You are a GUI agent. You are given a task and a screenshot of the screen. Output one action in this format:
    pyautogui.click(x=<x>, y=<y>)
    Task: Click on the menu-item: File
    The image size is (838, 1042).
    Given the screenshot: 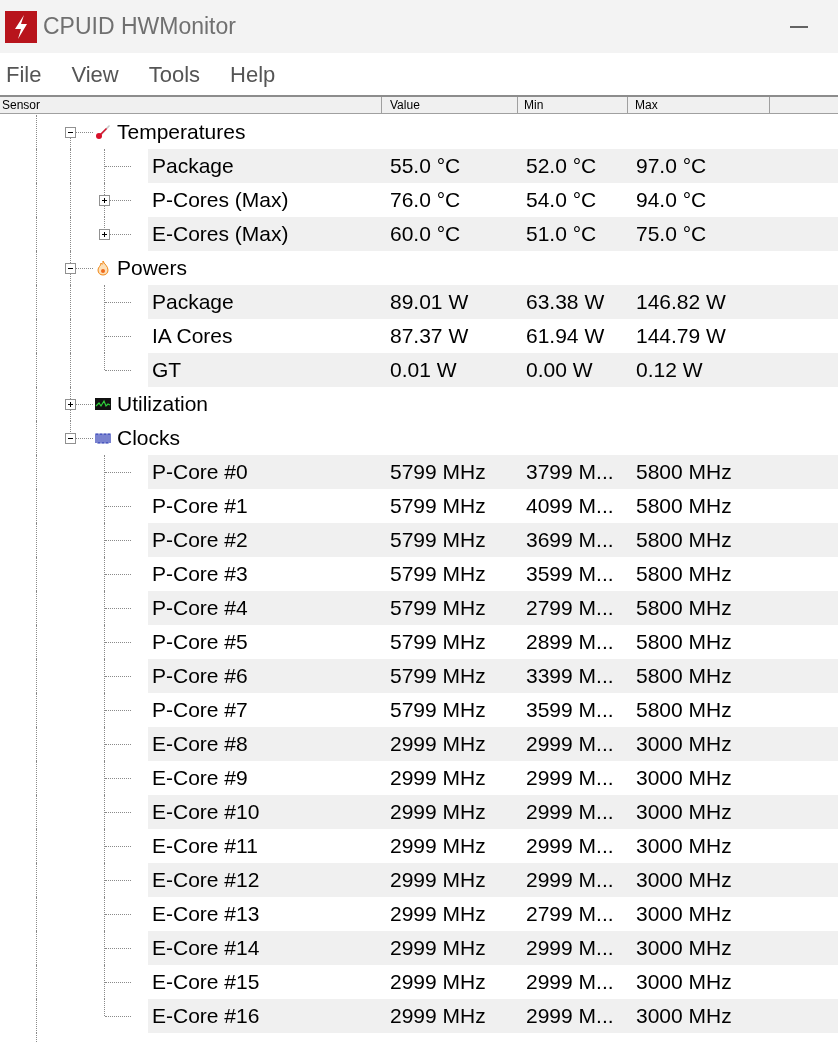 What is the action you would take?
    pyautogui.click(x=24, y=74)
    